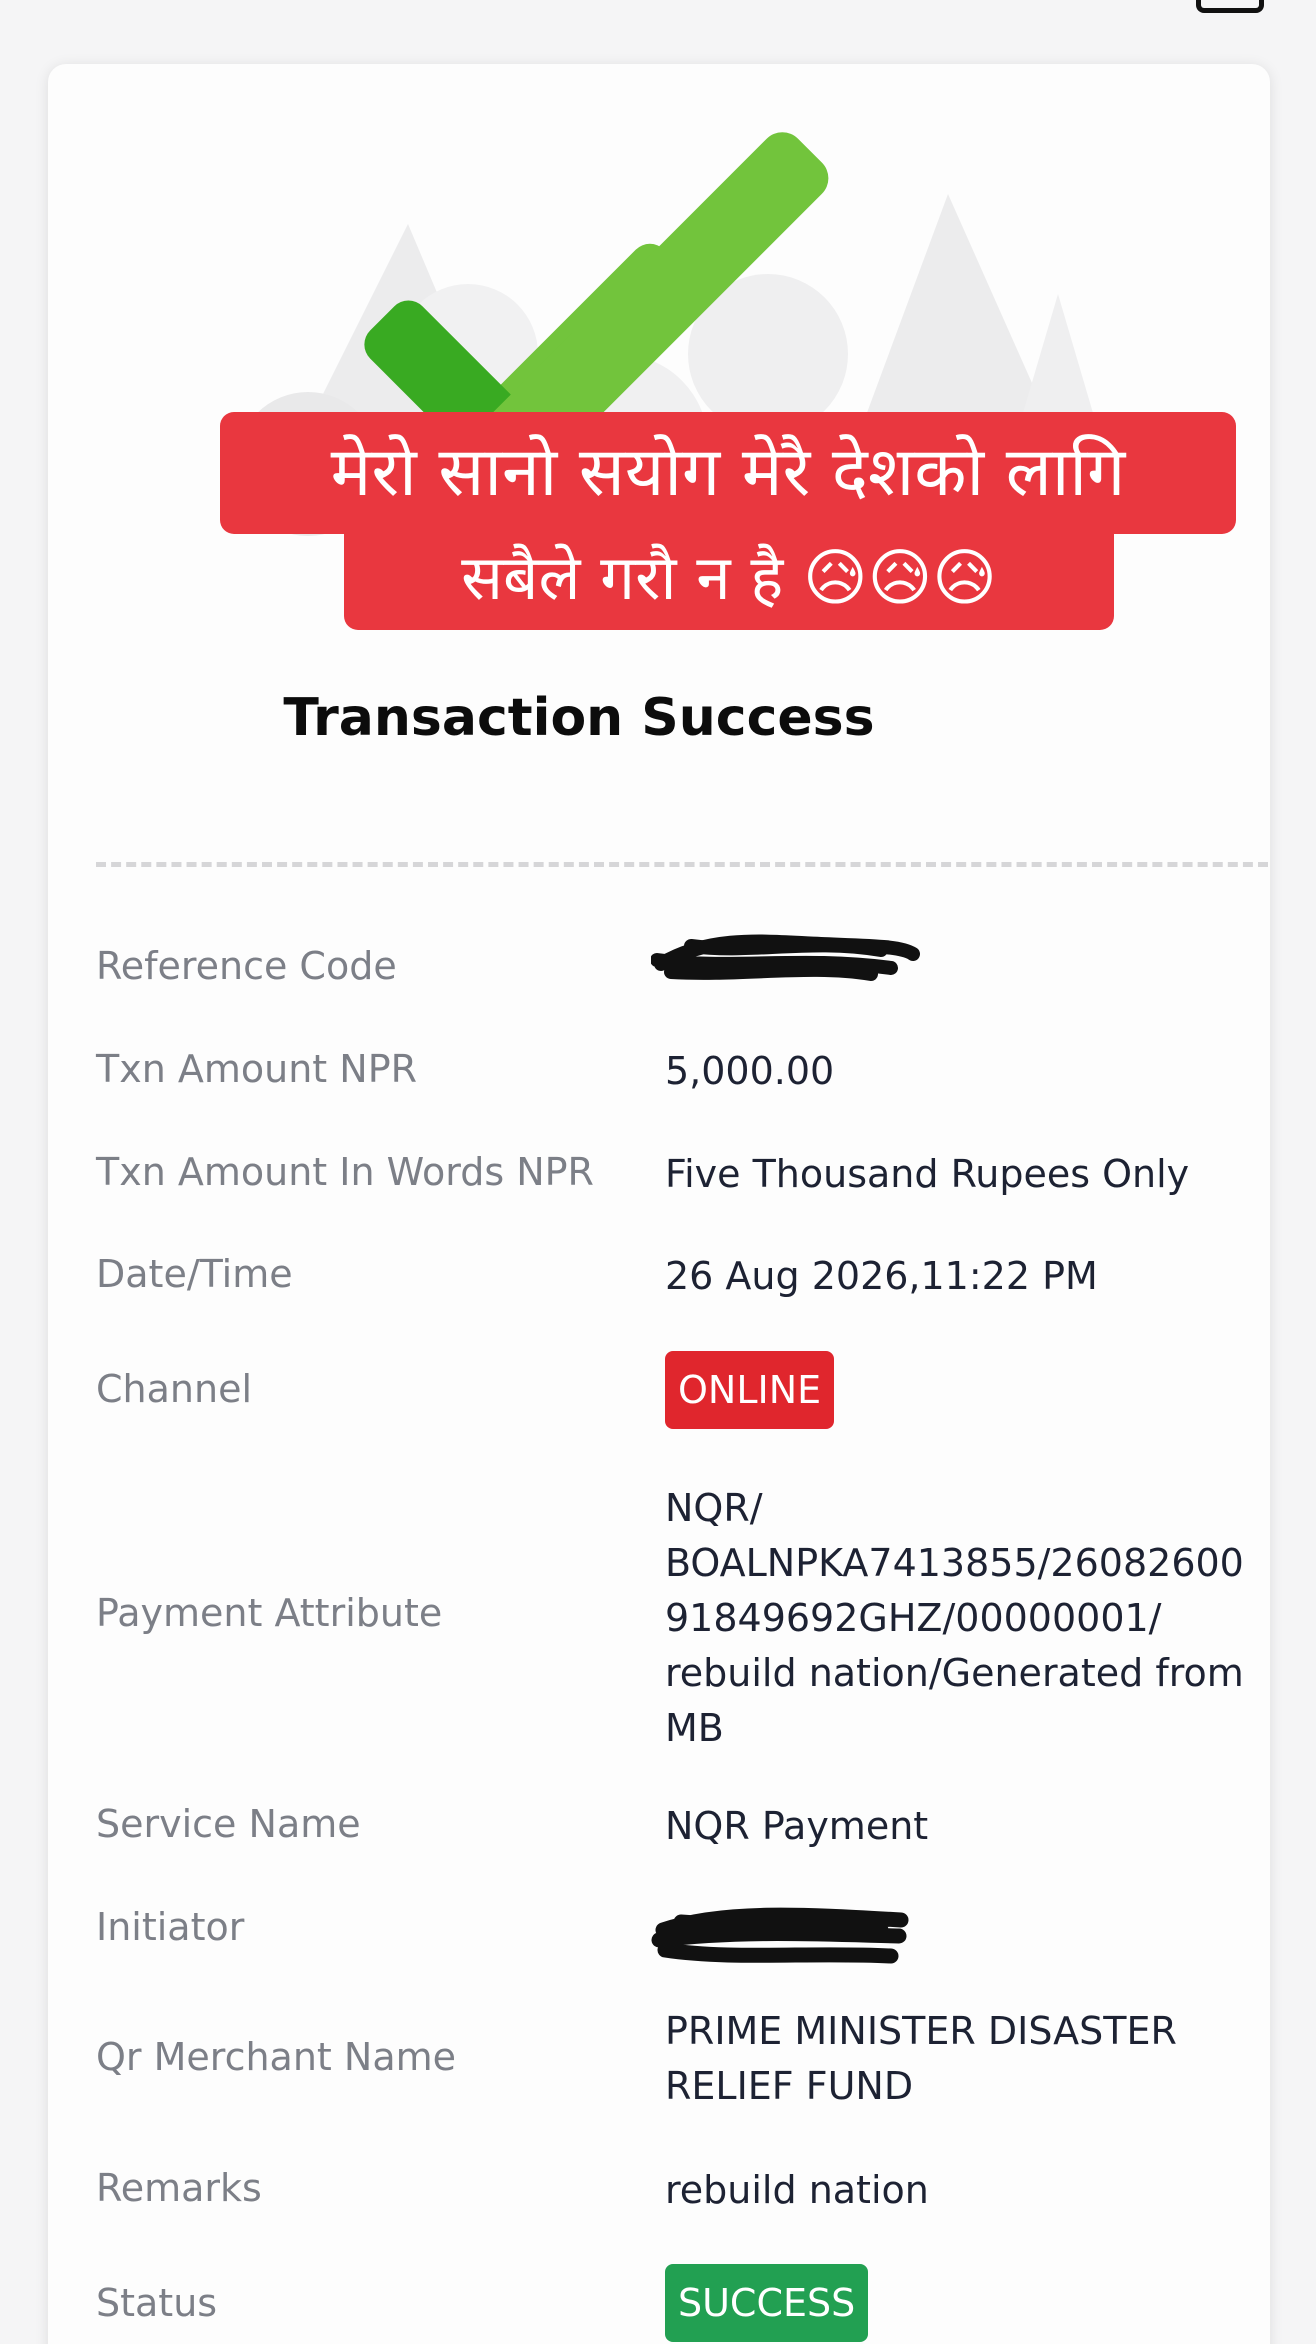 Image resolution: width=1316 pixels, height=2344 pixels. I want to click on channel-label: Channel, so click(174, 1389).